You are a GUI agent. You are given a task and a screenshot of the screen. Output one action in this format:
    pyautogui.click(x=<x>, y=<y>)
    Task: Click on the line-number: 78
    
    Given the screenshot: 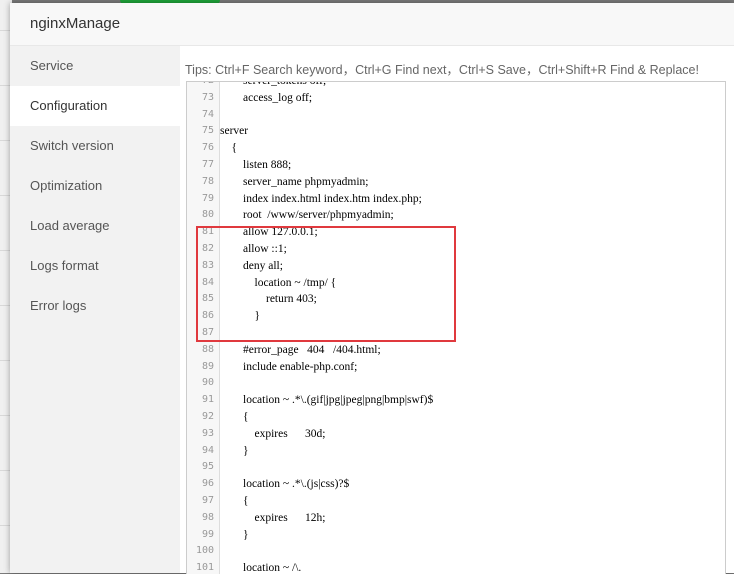 What is the action you would take?
    pyautogui.click(x=207, y=181)
    